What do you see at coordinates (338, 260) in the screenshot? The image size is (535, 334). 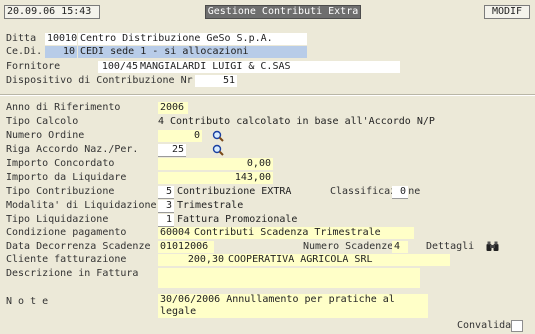 I see `cliente-name-field: COOPERATIVA AGRICOLA SRL` at bounding box center [338, 260].